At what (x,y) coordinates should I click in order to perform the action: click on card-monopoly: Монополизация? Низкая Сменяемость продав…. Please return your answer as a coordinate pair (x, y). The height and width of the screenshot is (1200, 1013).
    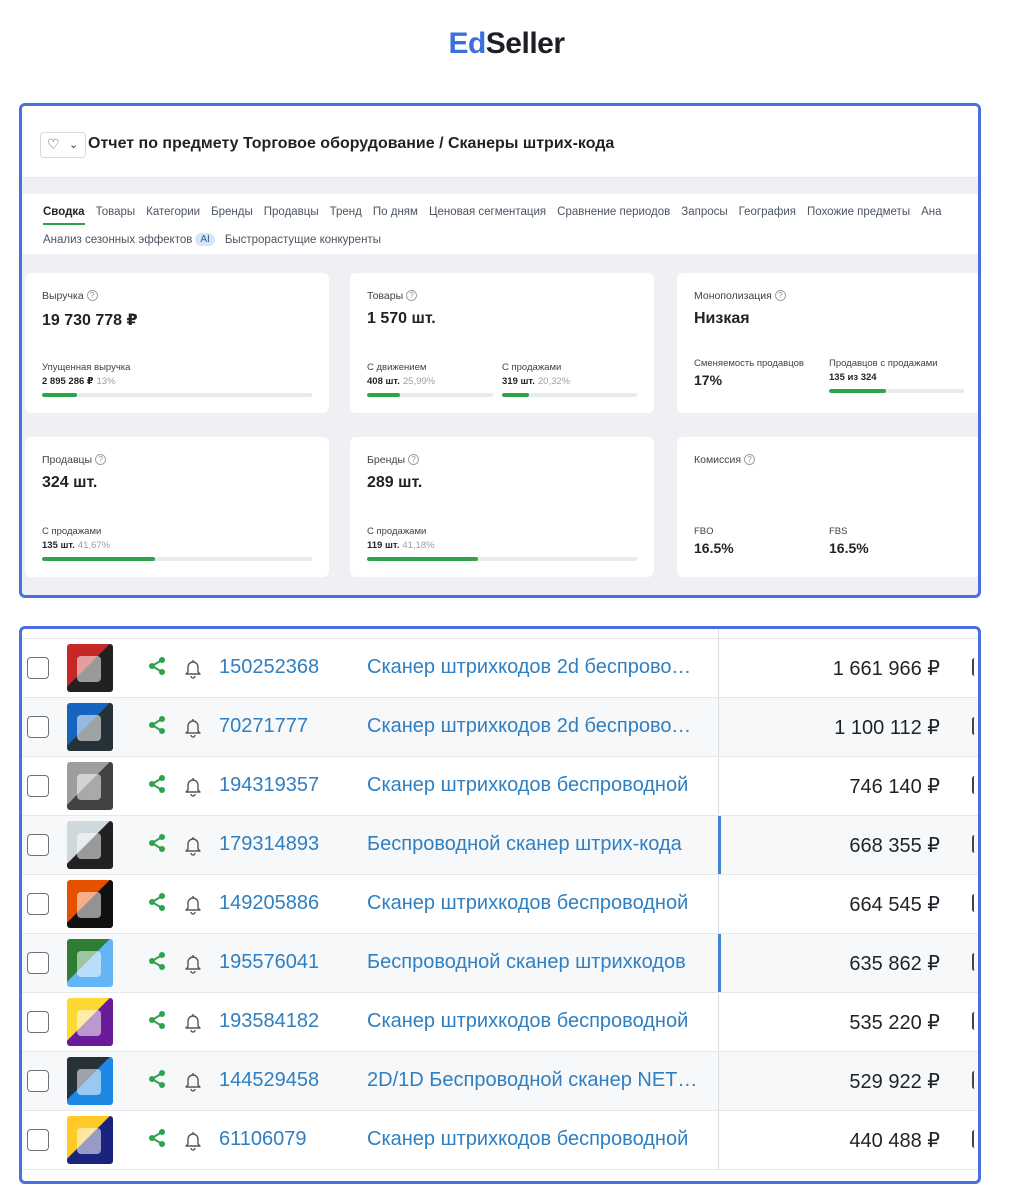
    Looking at the image, I should click on (827, 343).